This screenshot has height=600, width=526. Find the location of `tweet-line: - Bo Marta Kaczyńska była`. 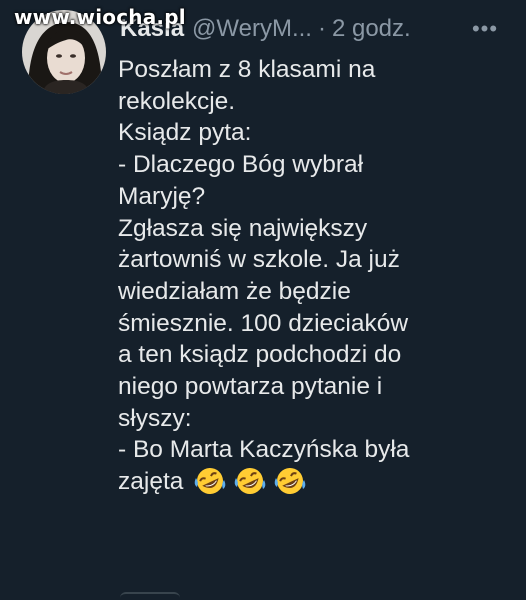

tweet-line: - Bo Marta Kaczyńska była is located at coordinates (264, 450).